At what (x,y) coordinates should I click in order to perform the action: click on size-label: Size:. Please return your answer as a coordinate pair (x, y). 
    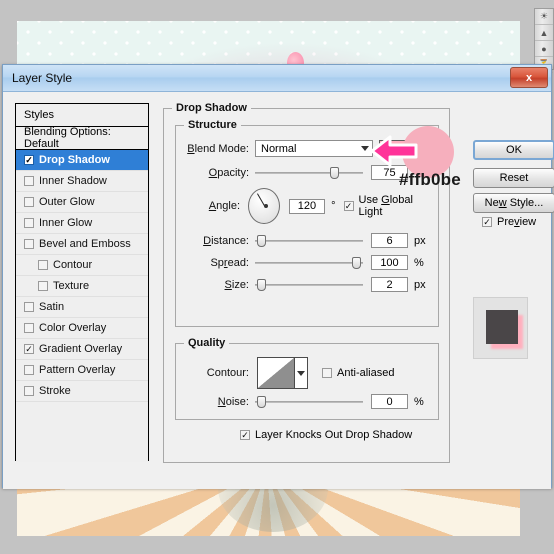
    Looking at the image, I should click on (236, 284).